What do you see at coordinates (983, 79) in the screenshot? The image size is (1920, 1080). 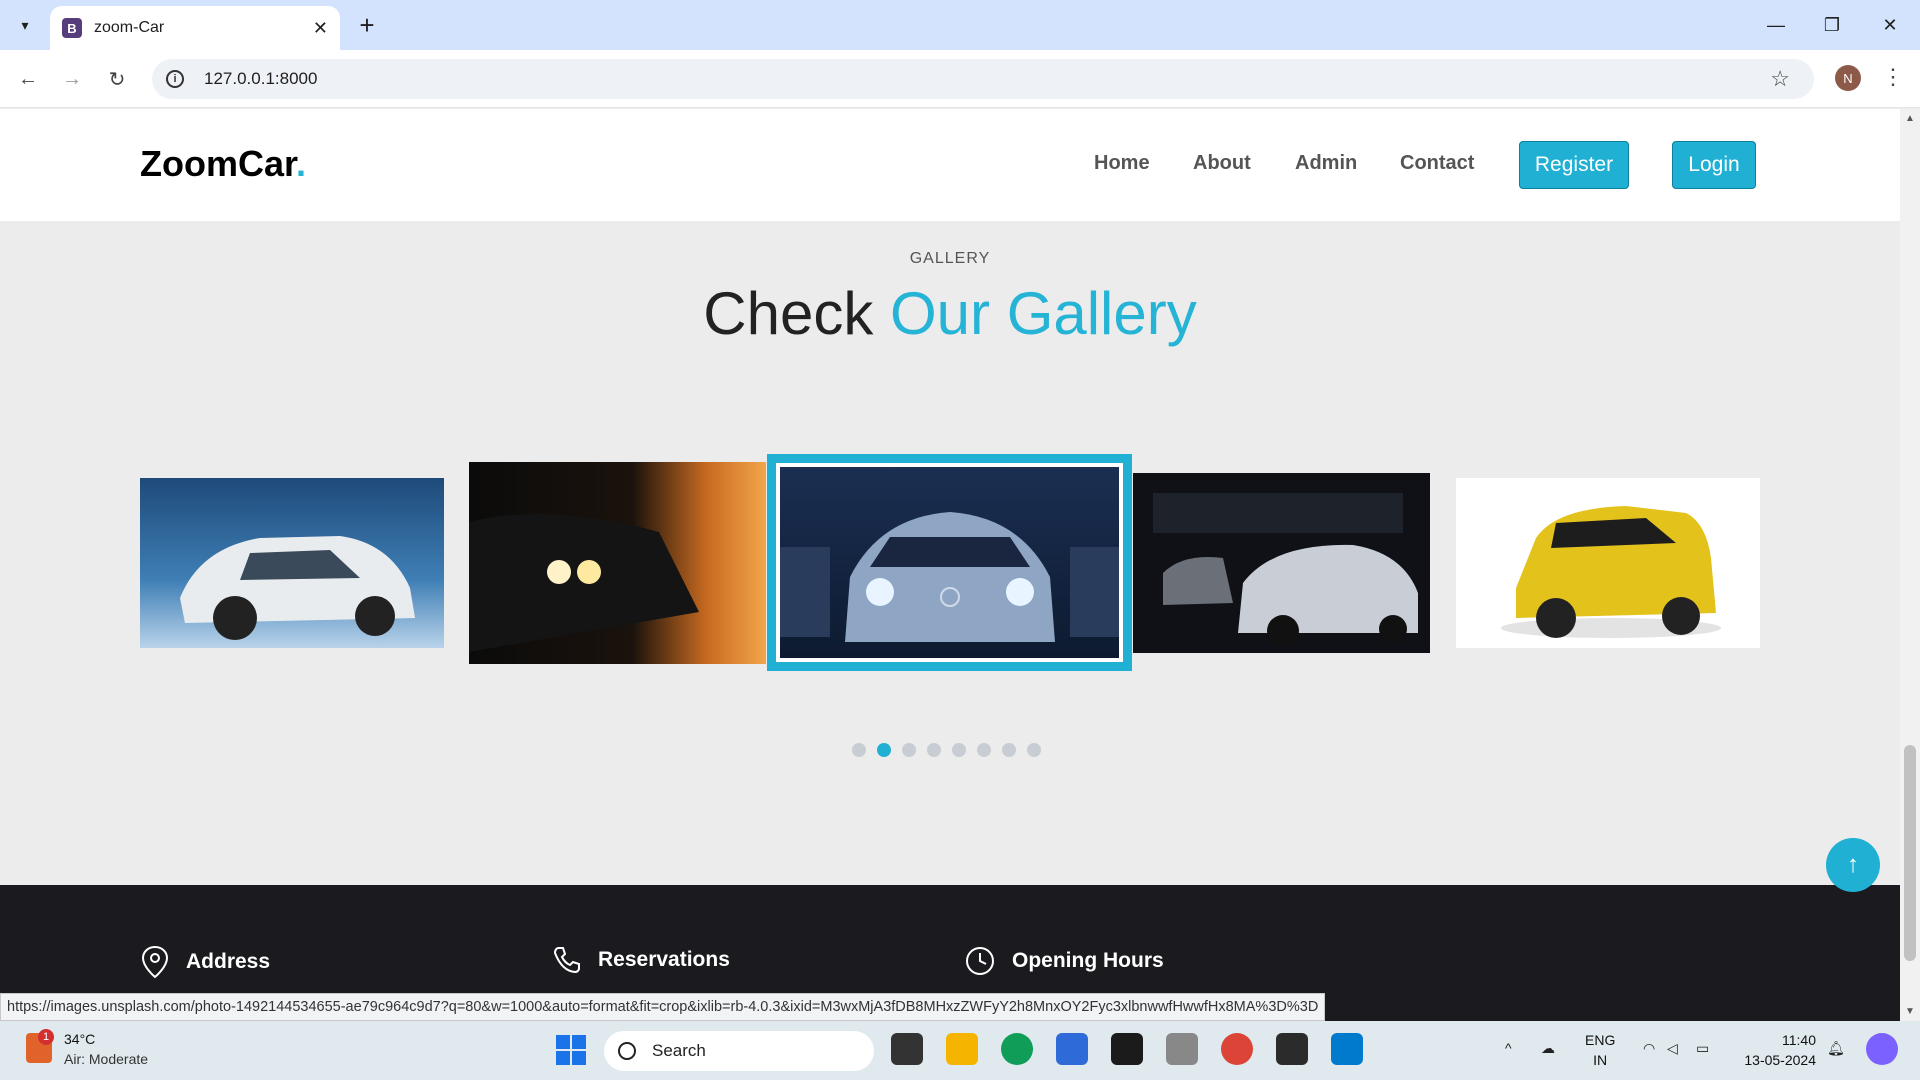 I see `address-bar: i 127.0.0.1:8000 ☆` at bounding box center [983, 79].